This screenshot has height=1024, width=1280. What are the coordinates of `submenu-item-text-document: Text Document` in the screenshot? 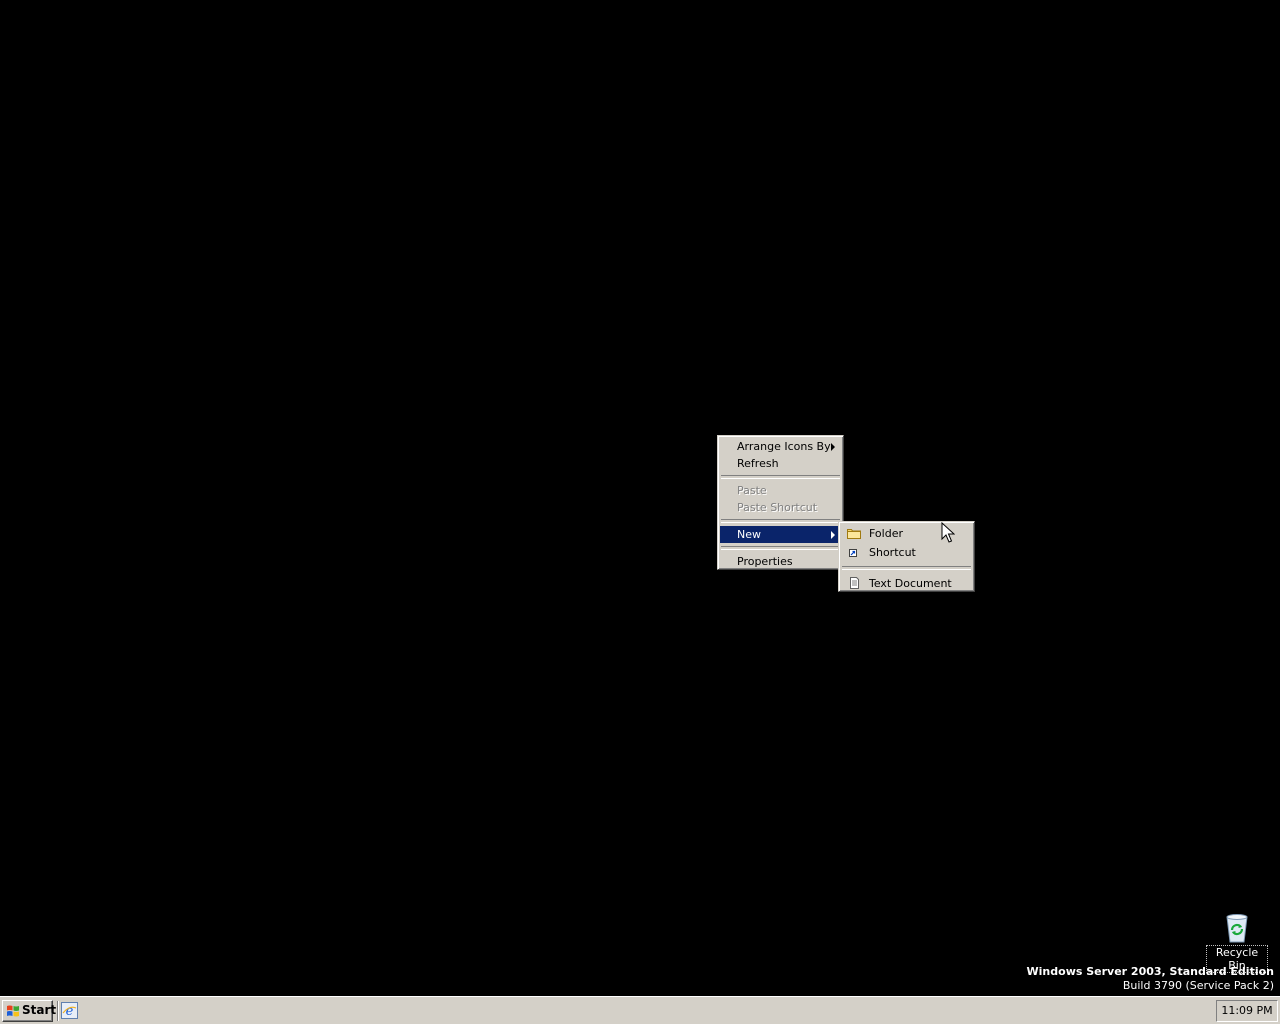 It's located at (906, 583).